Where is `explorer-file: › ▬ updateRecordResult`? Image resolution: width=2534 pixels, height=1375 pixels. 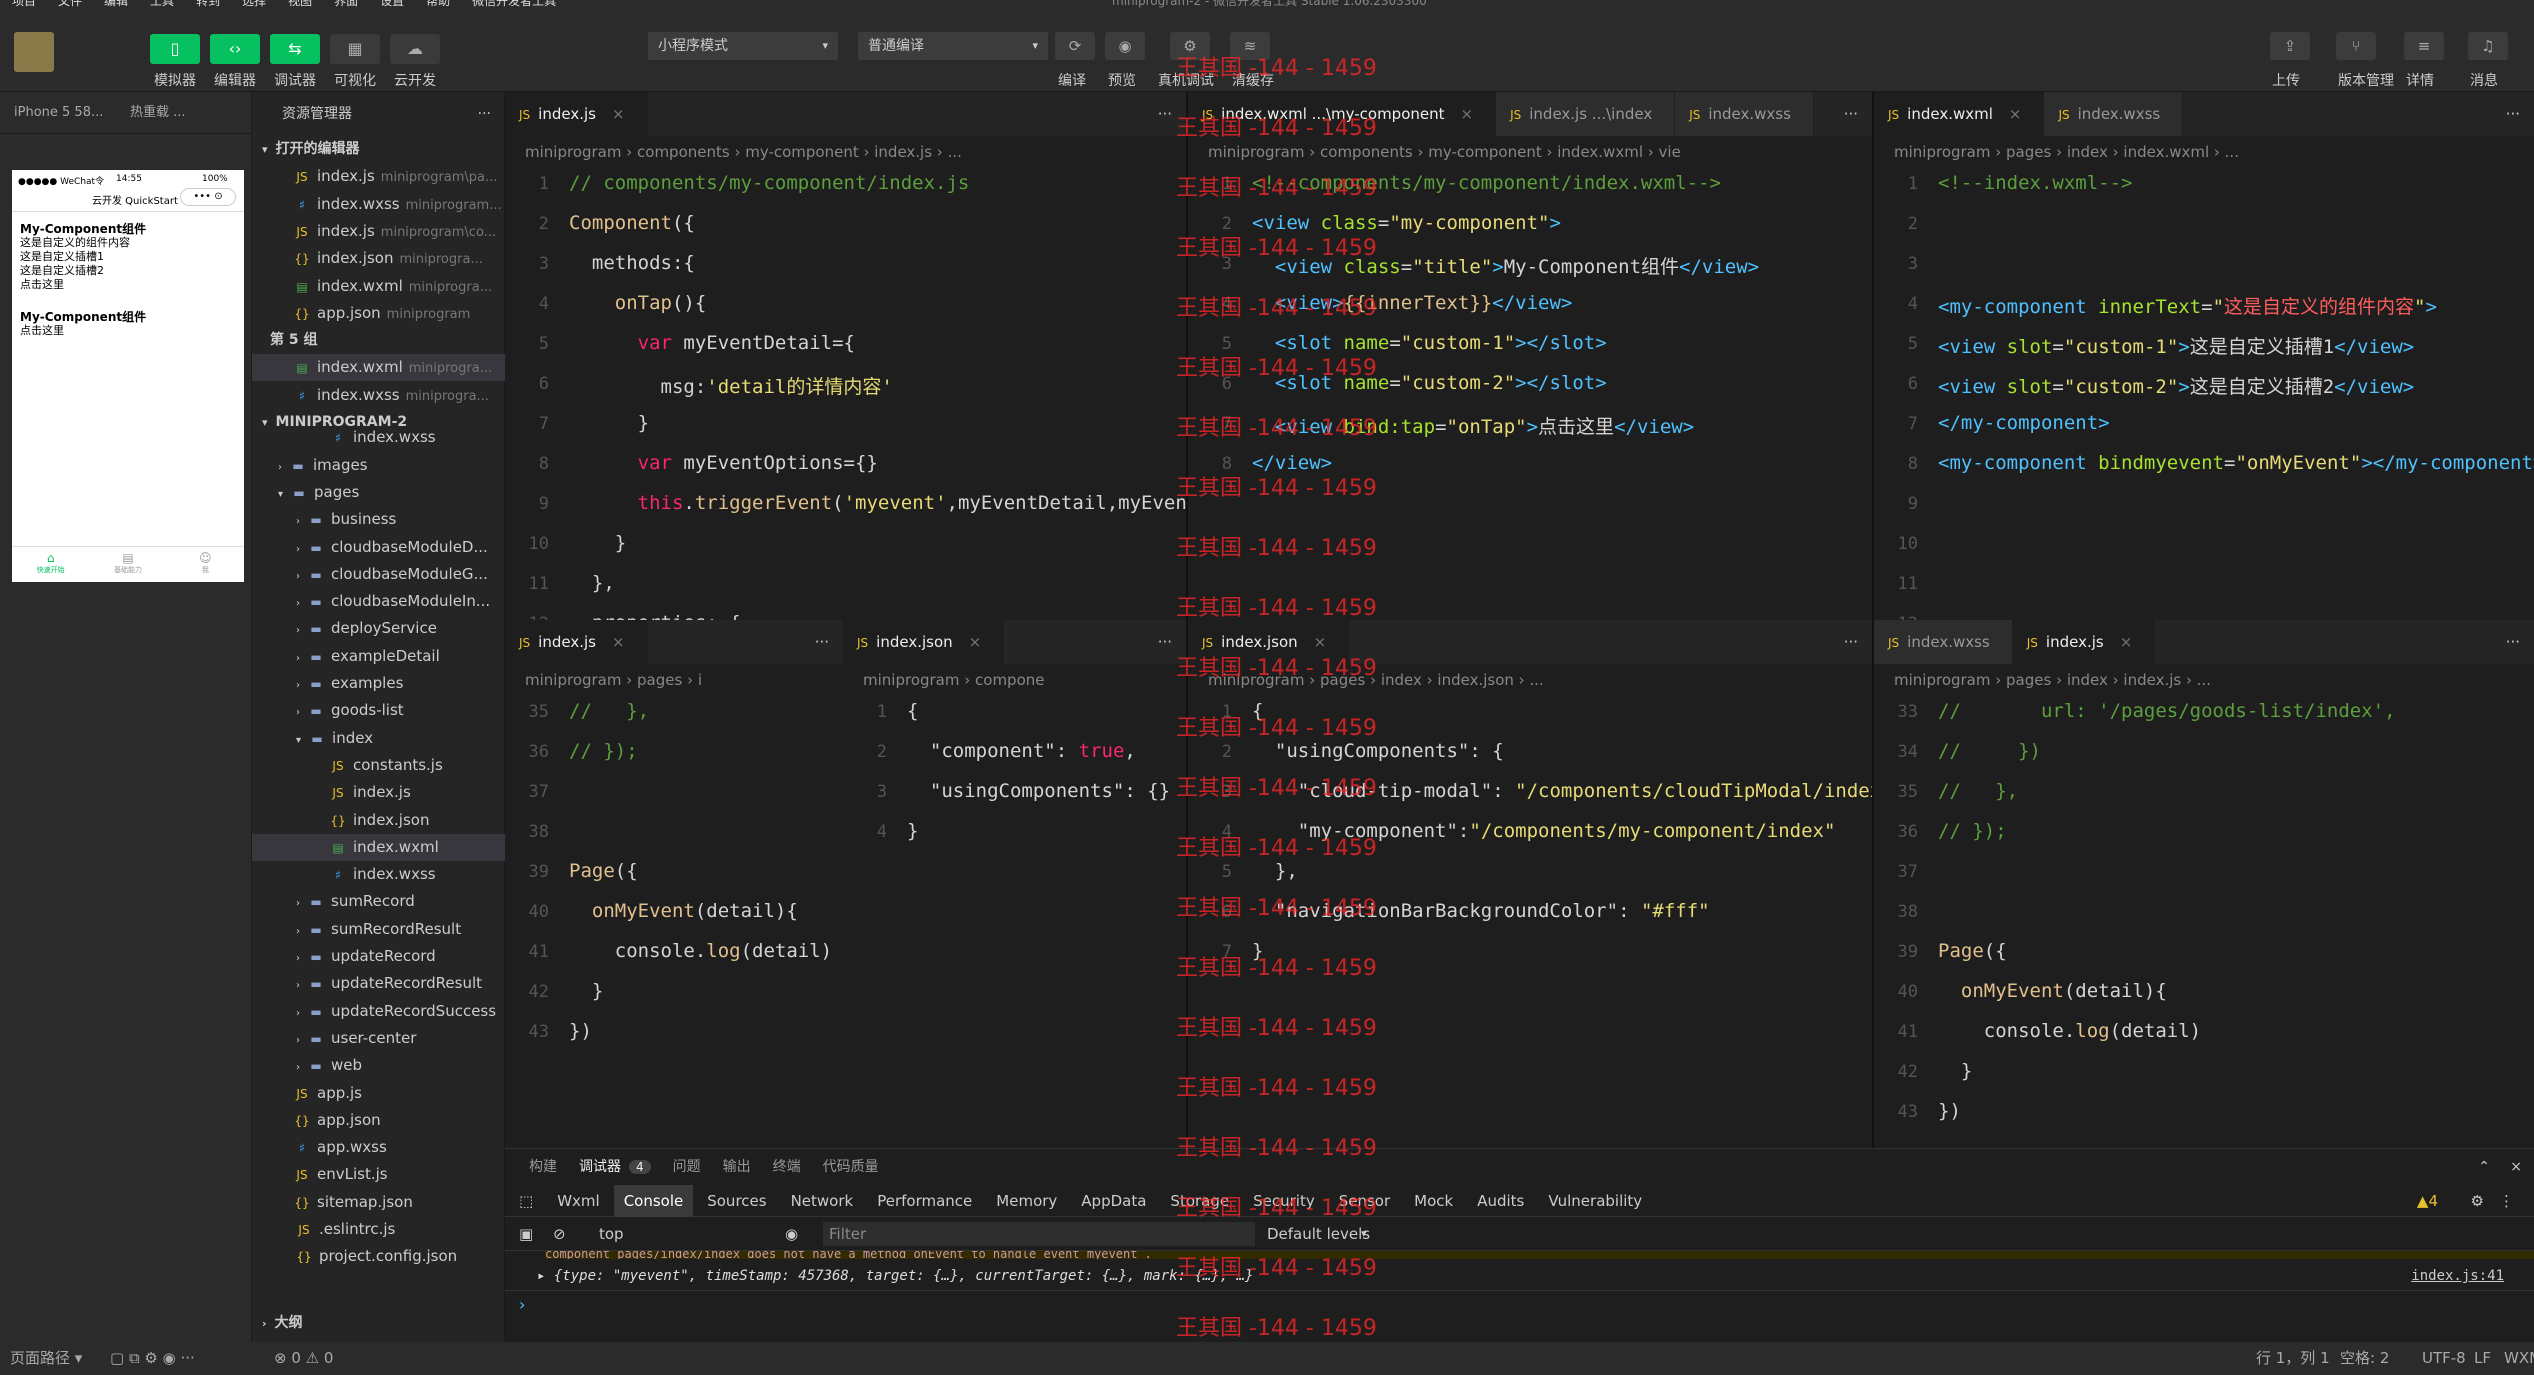
explorer-file: › ▬ updateRecordResult is located at coordinates (378, 983).